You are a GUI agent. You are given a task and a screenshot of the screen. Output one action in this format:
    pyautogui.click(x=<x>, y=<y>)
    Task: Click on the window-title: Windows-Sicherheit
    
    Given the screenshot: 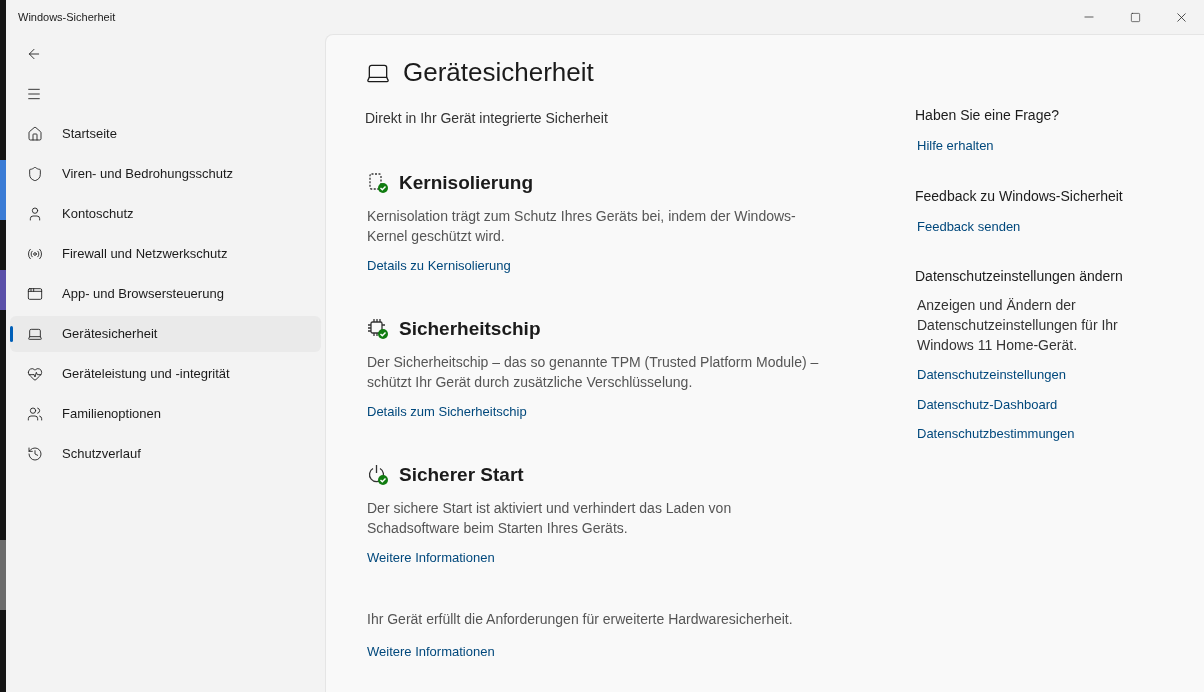 What is the action you would take?
    pyautogui.click(x=67, y=17)
    